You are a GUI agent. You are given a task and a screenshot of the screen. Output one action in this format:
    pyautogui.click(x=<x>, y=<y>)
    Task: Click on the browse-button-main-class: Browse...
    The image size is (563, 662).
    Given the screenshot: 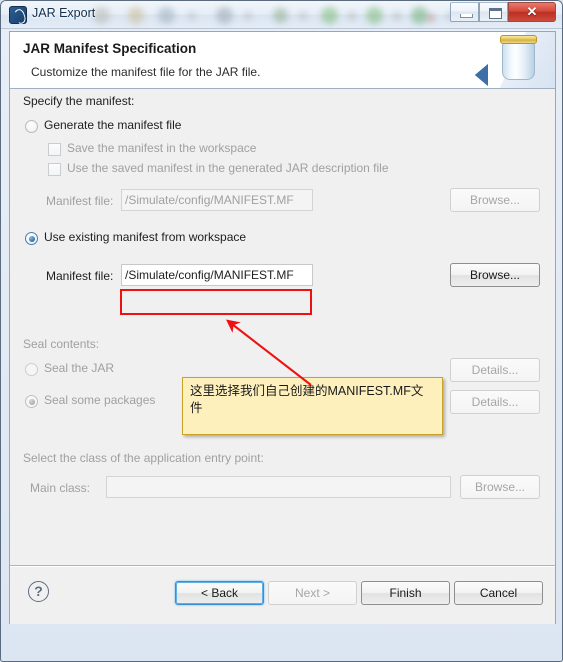 What is the action you would take?
    pyautogui.click(x=500, y=487)
    